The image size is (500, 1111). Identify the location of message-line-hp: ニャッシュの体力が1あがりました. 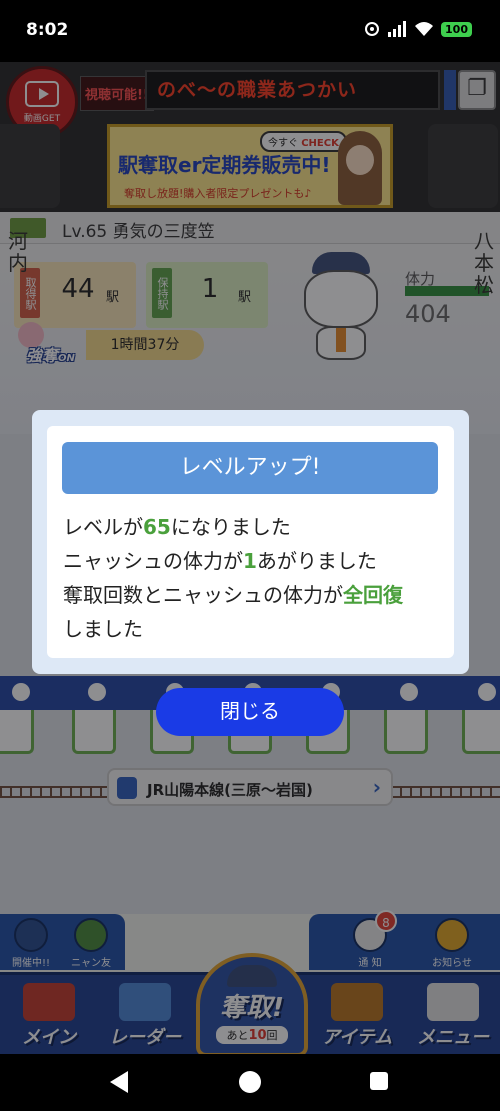
(255, 561).